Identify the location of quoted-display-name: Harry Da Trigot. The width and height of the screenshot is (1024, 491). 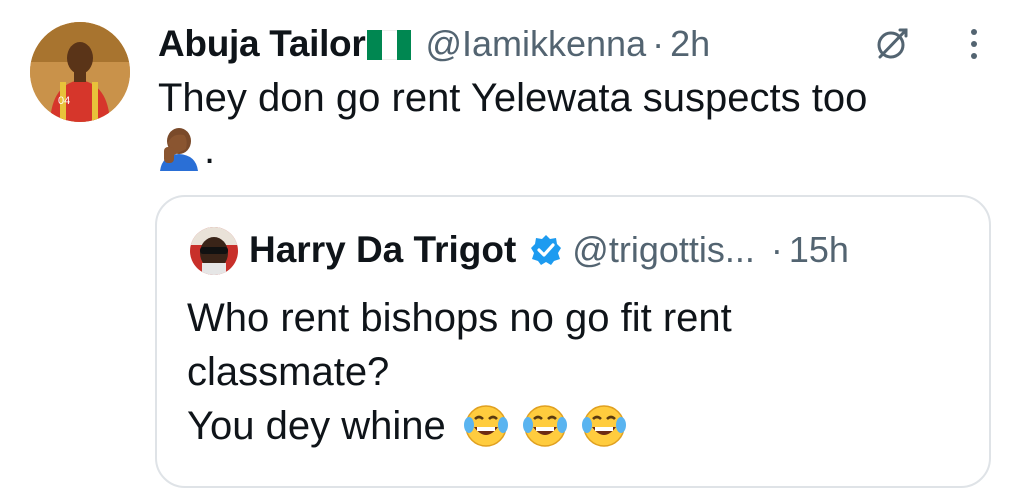
(382, 250).